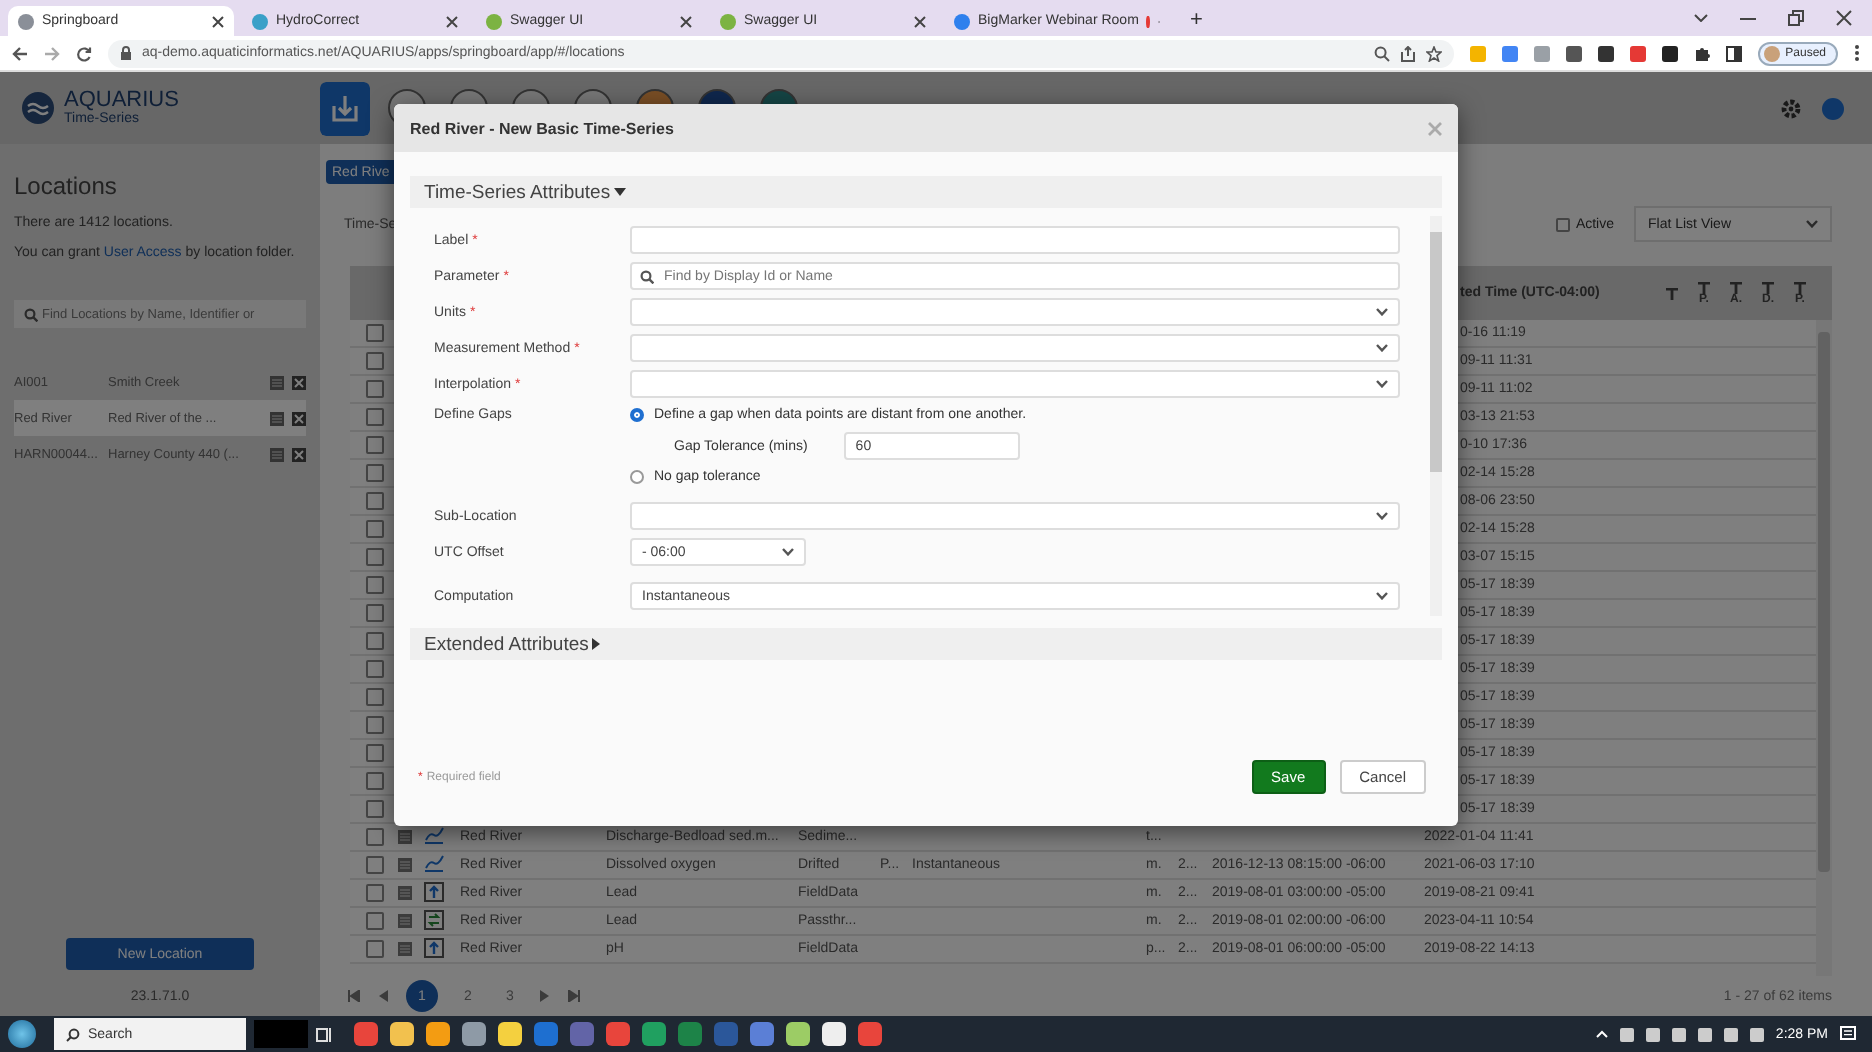 The image size is (1872, 1052). Describe the element at coordinates (1796, 18) in the screenshot. I see `restore-icon` at that location.